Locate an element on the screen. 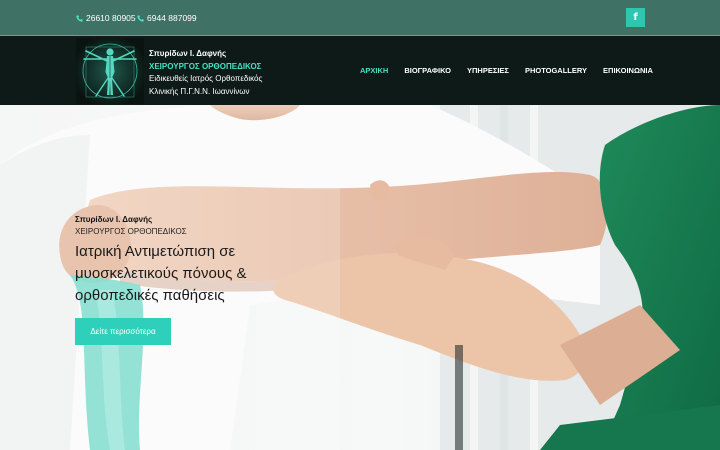 The width and height of the screenshot is (720, 450). facebook-button: f is located at coordinates (635, 17).